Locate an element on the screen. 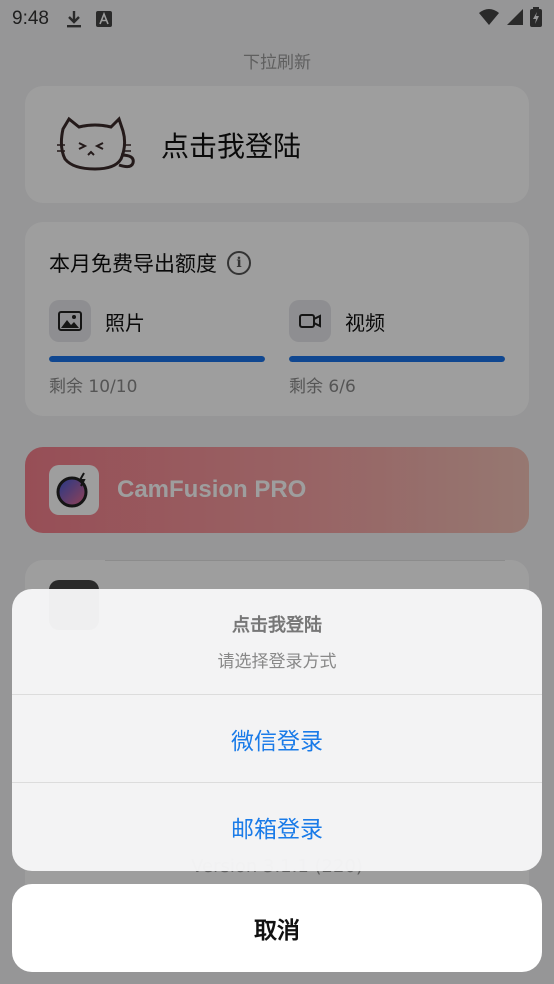  email-login-button: 邮箱登录 is located at coordinates (277, 827).